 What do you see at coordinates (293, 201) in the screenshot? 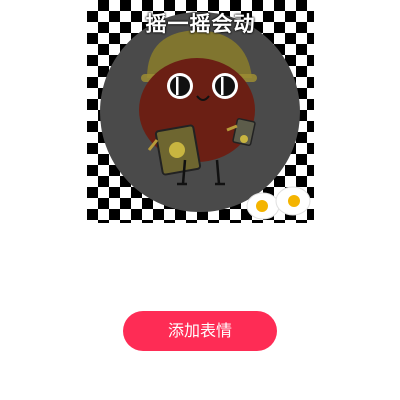
I see `fried-egg-icon` at bounding box center [293, 201].